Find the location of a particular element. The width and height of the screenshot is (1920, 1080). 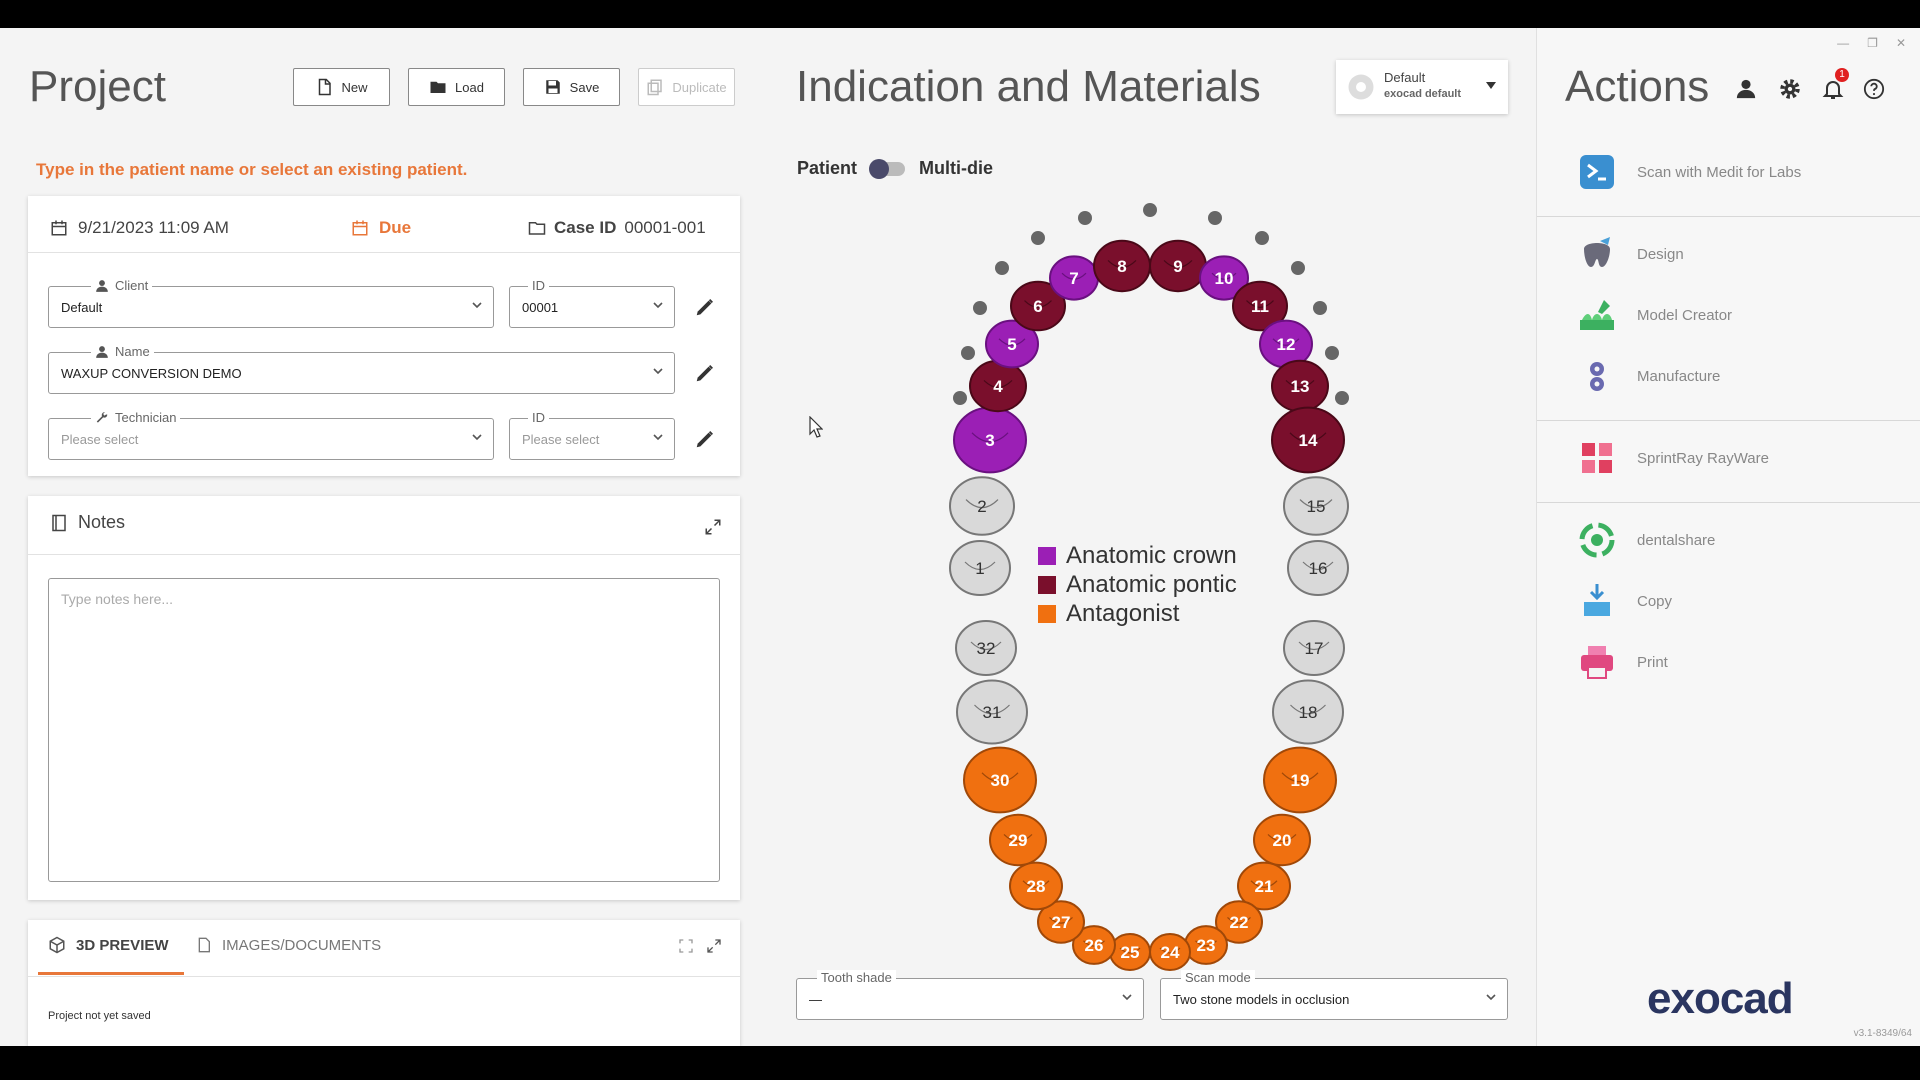

duplicate-button: Duplicate is located at coordinates (686, 87).